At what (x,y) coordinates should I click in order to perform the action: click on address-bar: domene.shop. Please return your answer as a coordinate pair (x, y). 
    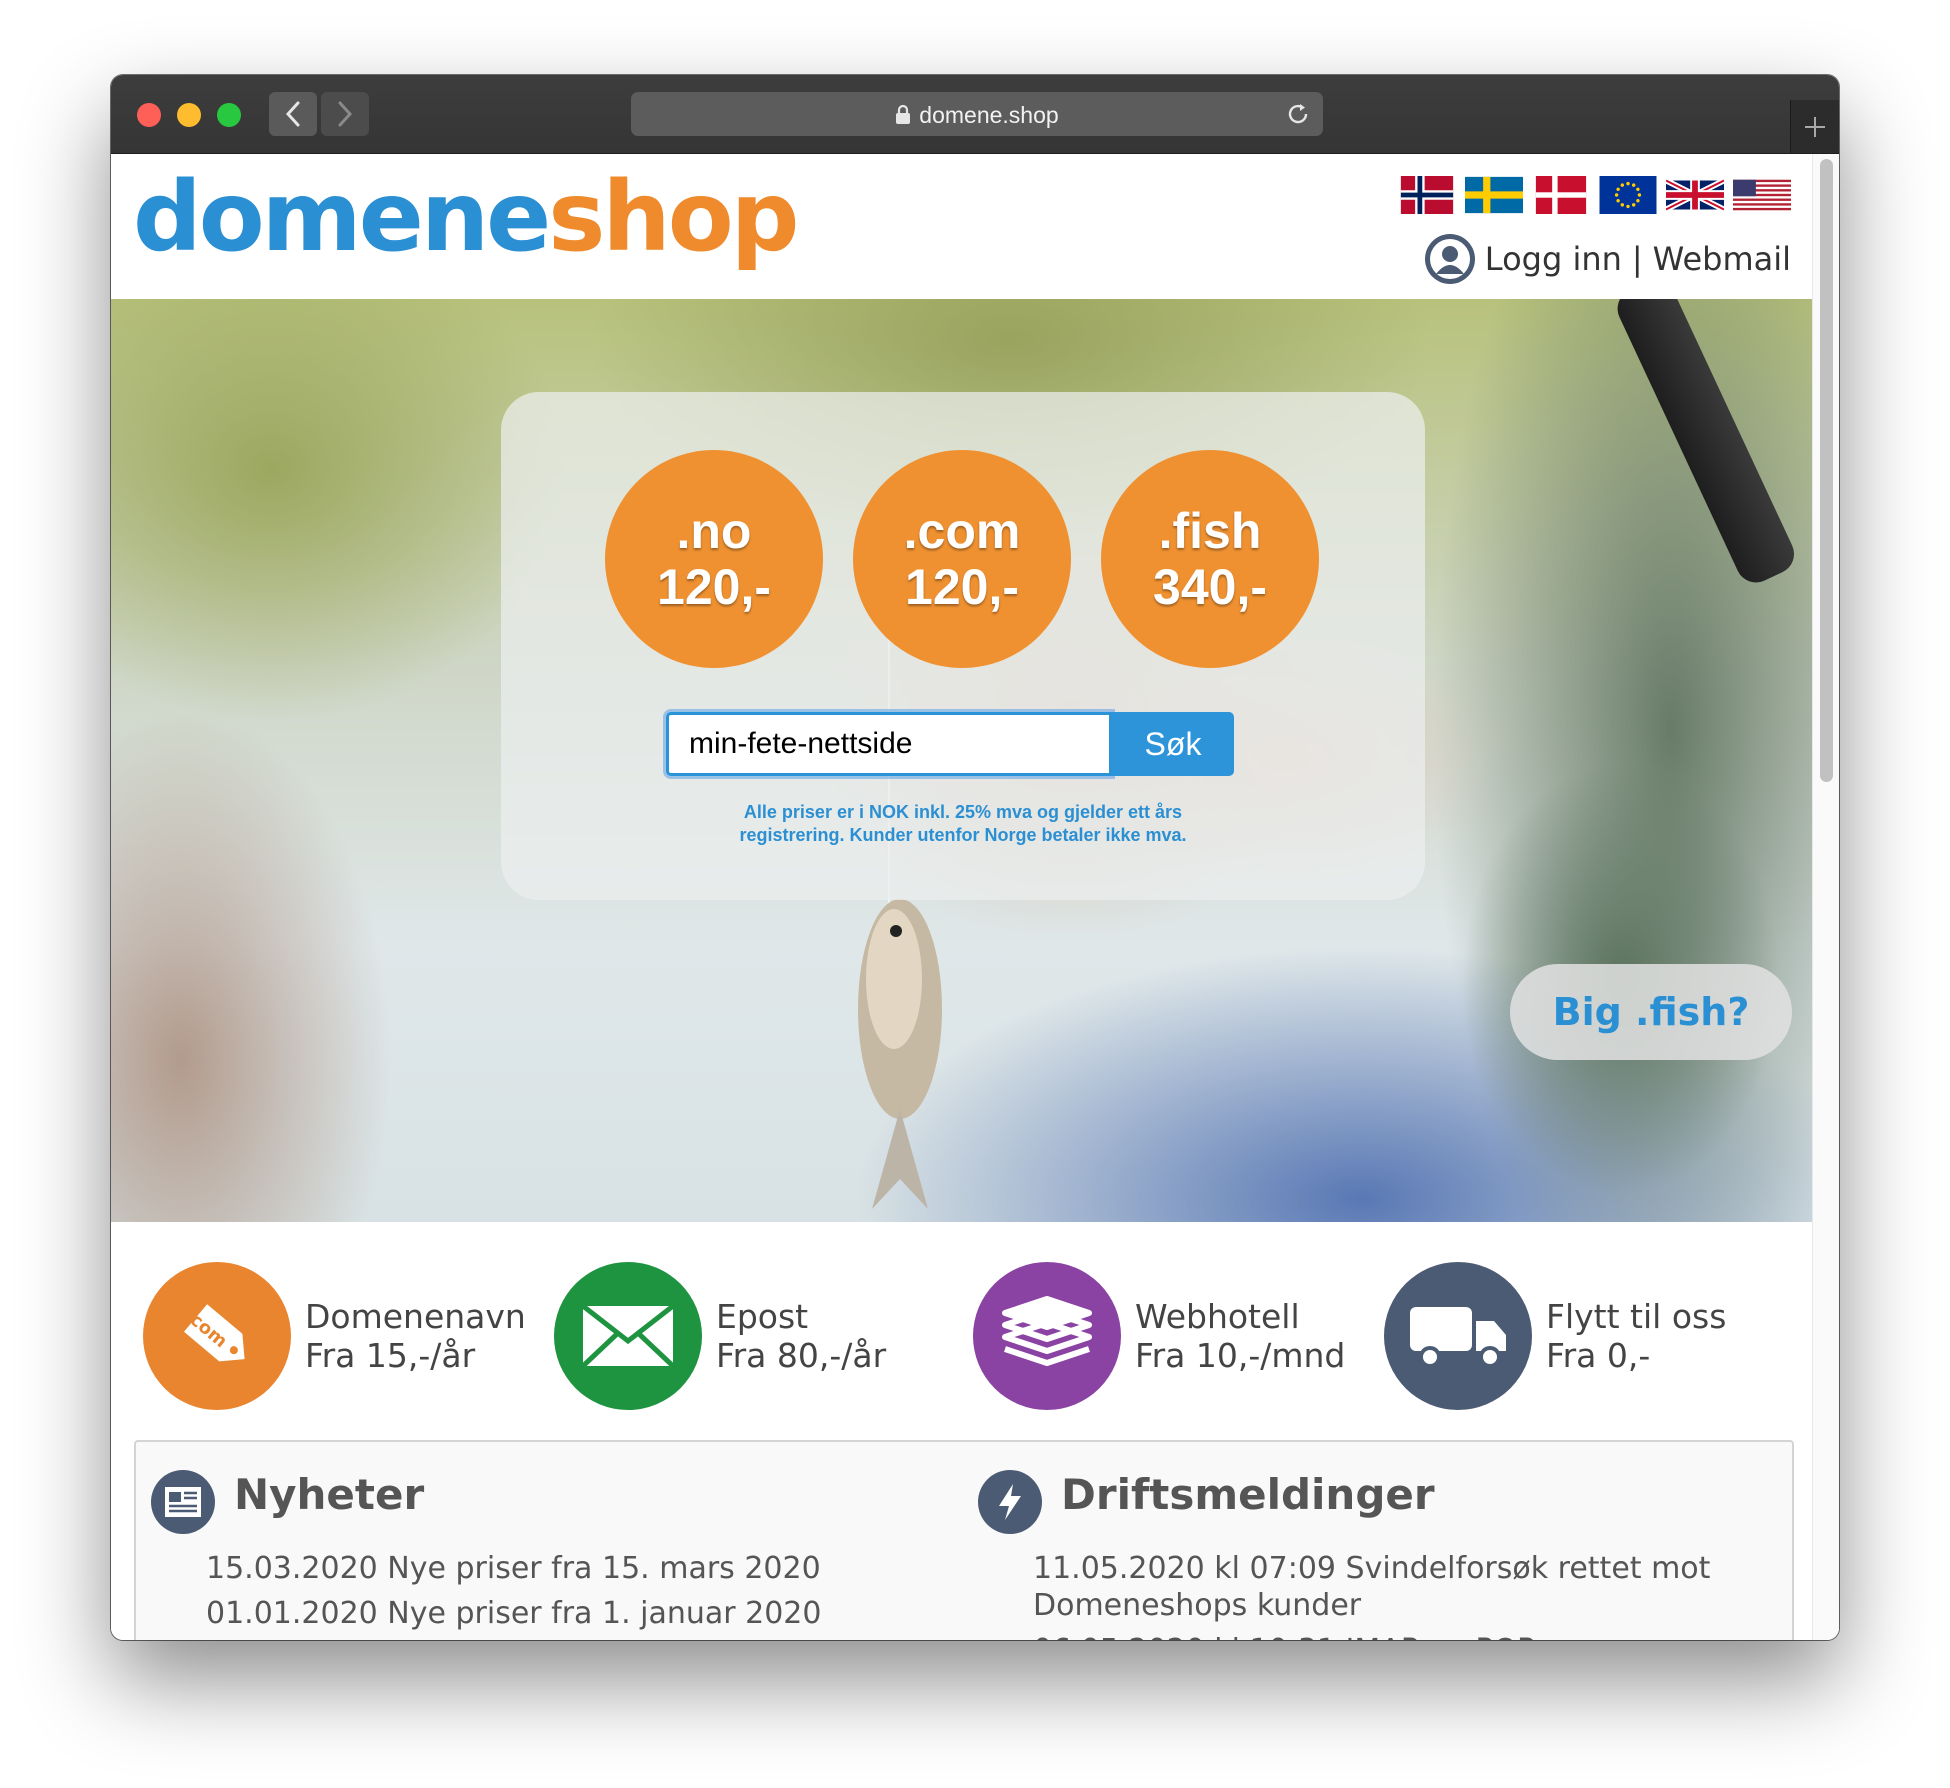
    Looking at the image, I should click on (977, 114).